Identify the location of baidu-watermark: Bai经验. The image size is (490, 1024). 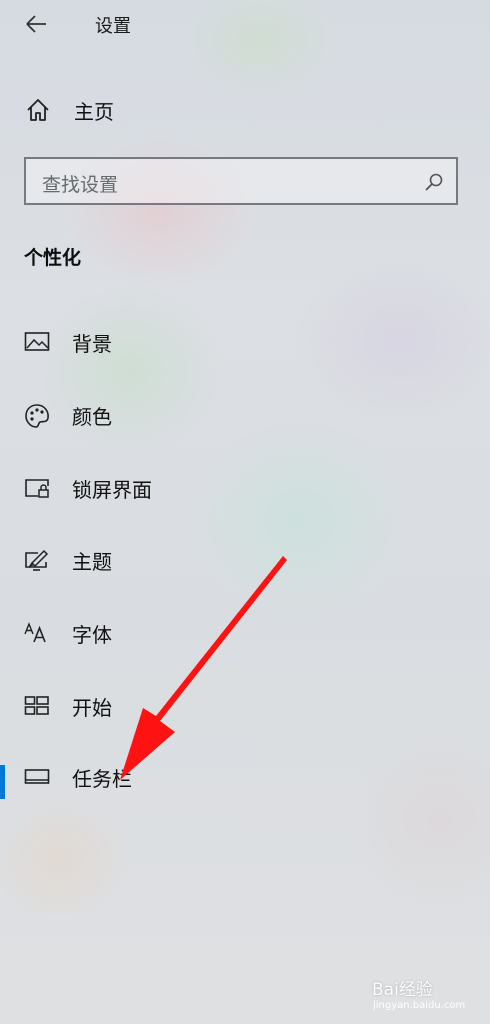
(402, 990).